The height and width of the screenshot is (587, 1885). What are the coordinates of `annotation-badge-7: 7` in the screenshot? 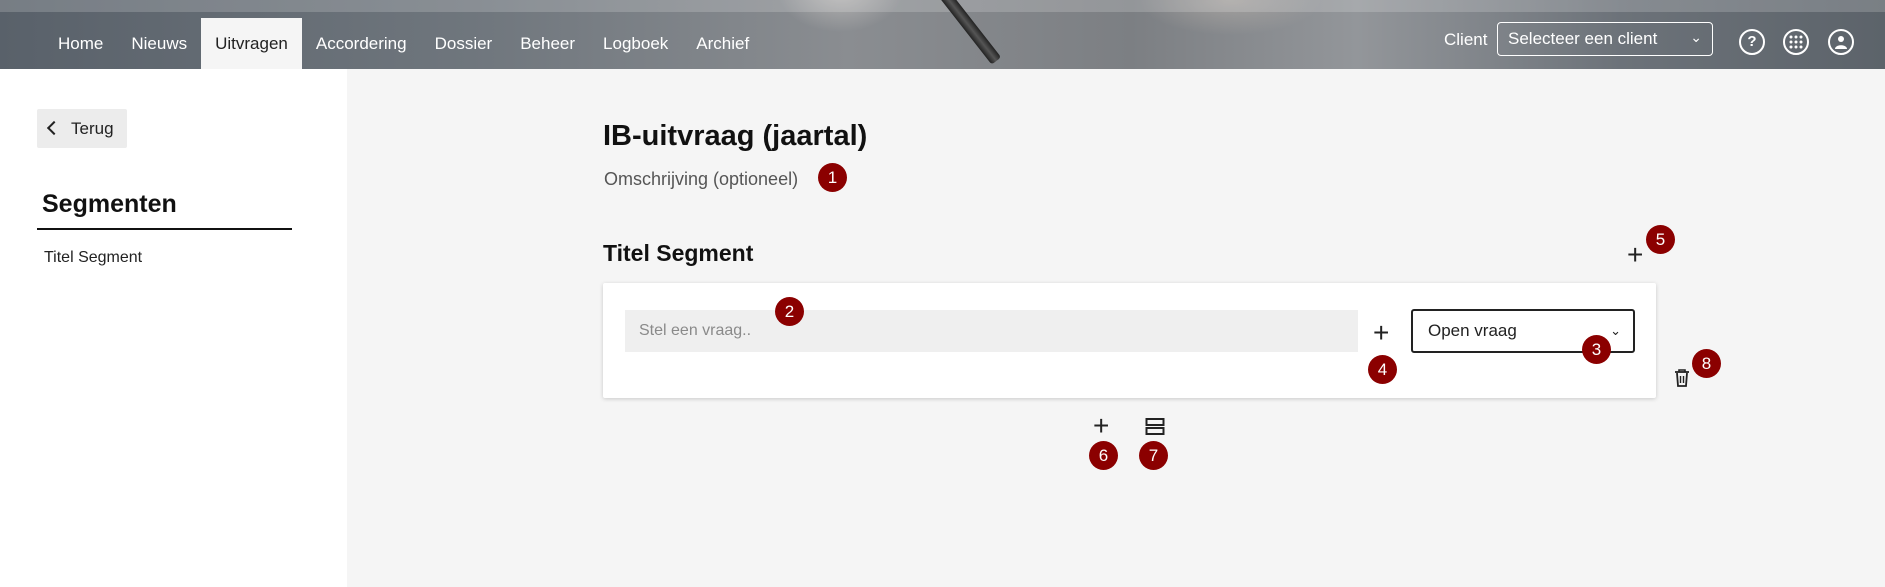 It's located at (1153, 455).